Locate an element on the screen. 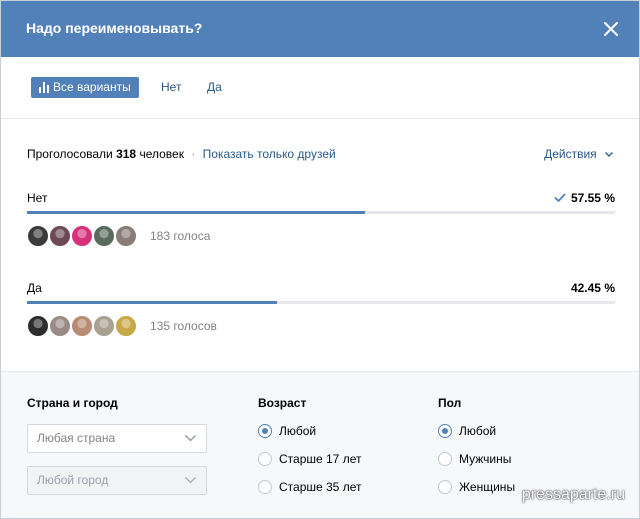  actions-menu: Действия is located at coordinates (578, 154).